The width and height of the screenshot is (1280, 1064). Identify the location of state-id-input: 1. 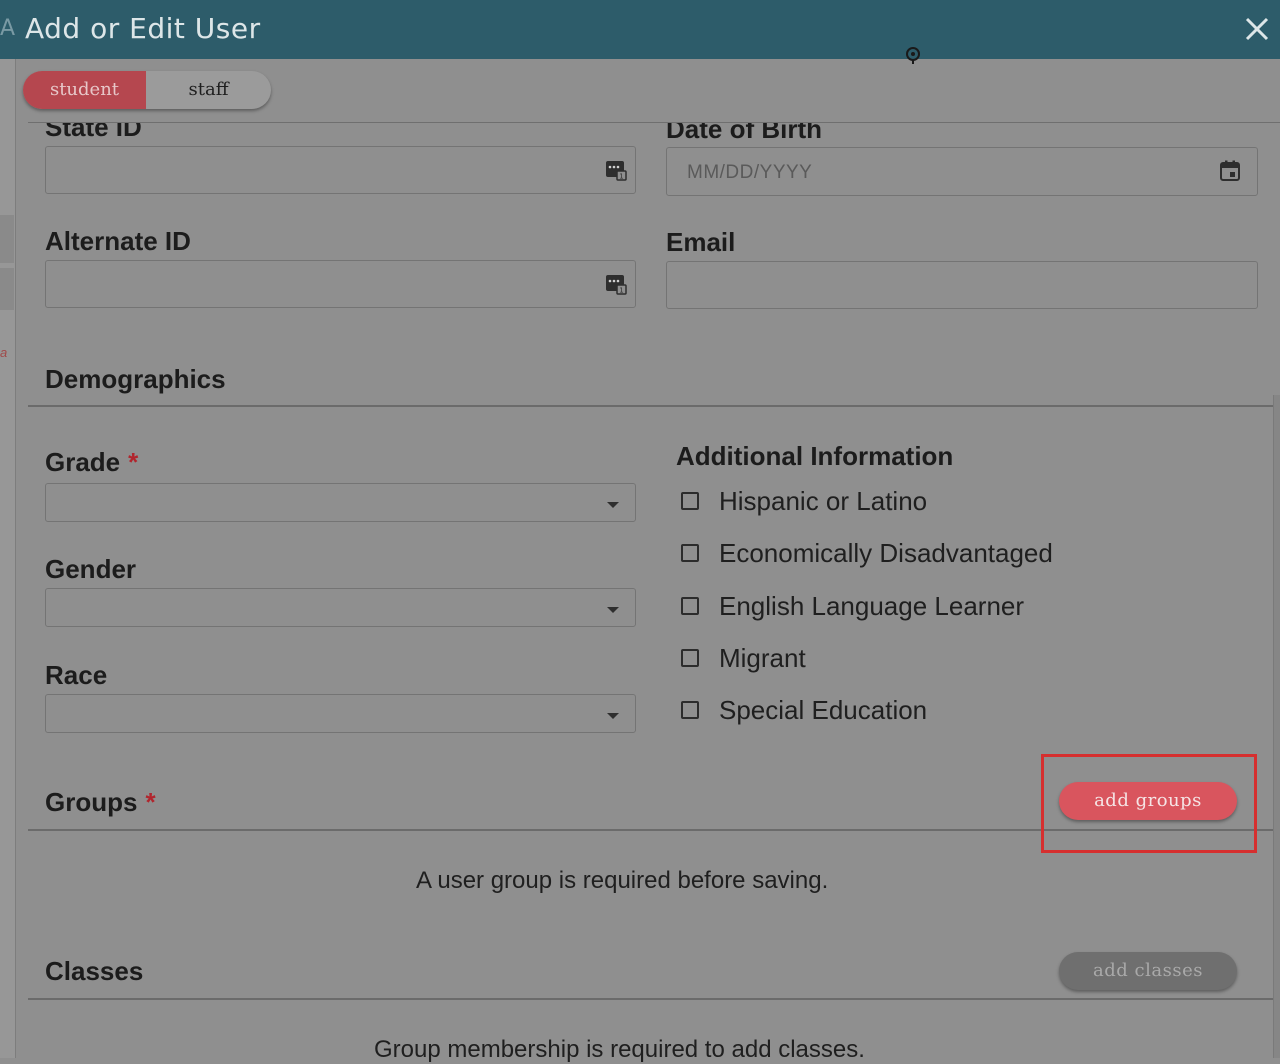
(340, 170).